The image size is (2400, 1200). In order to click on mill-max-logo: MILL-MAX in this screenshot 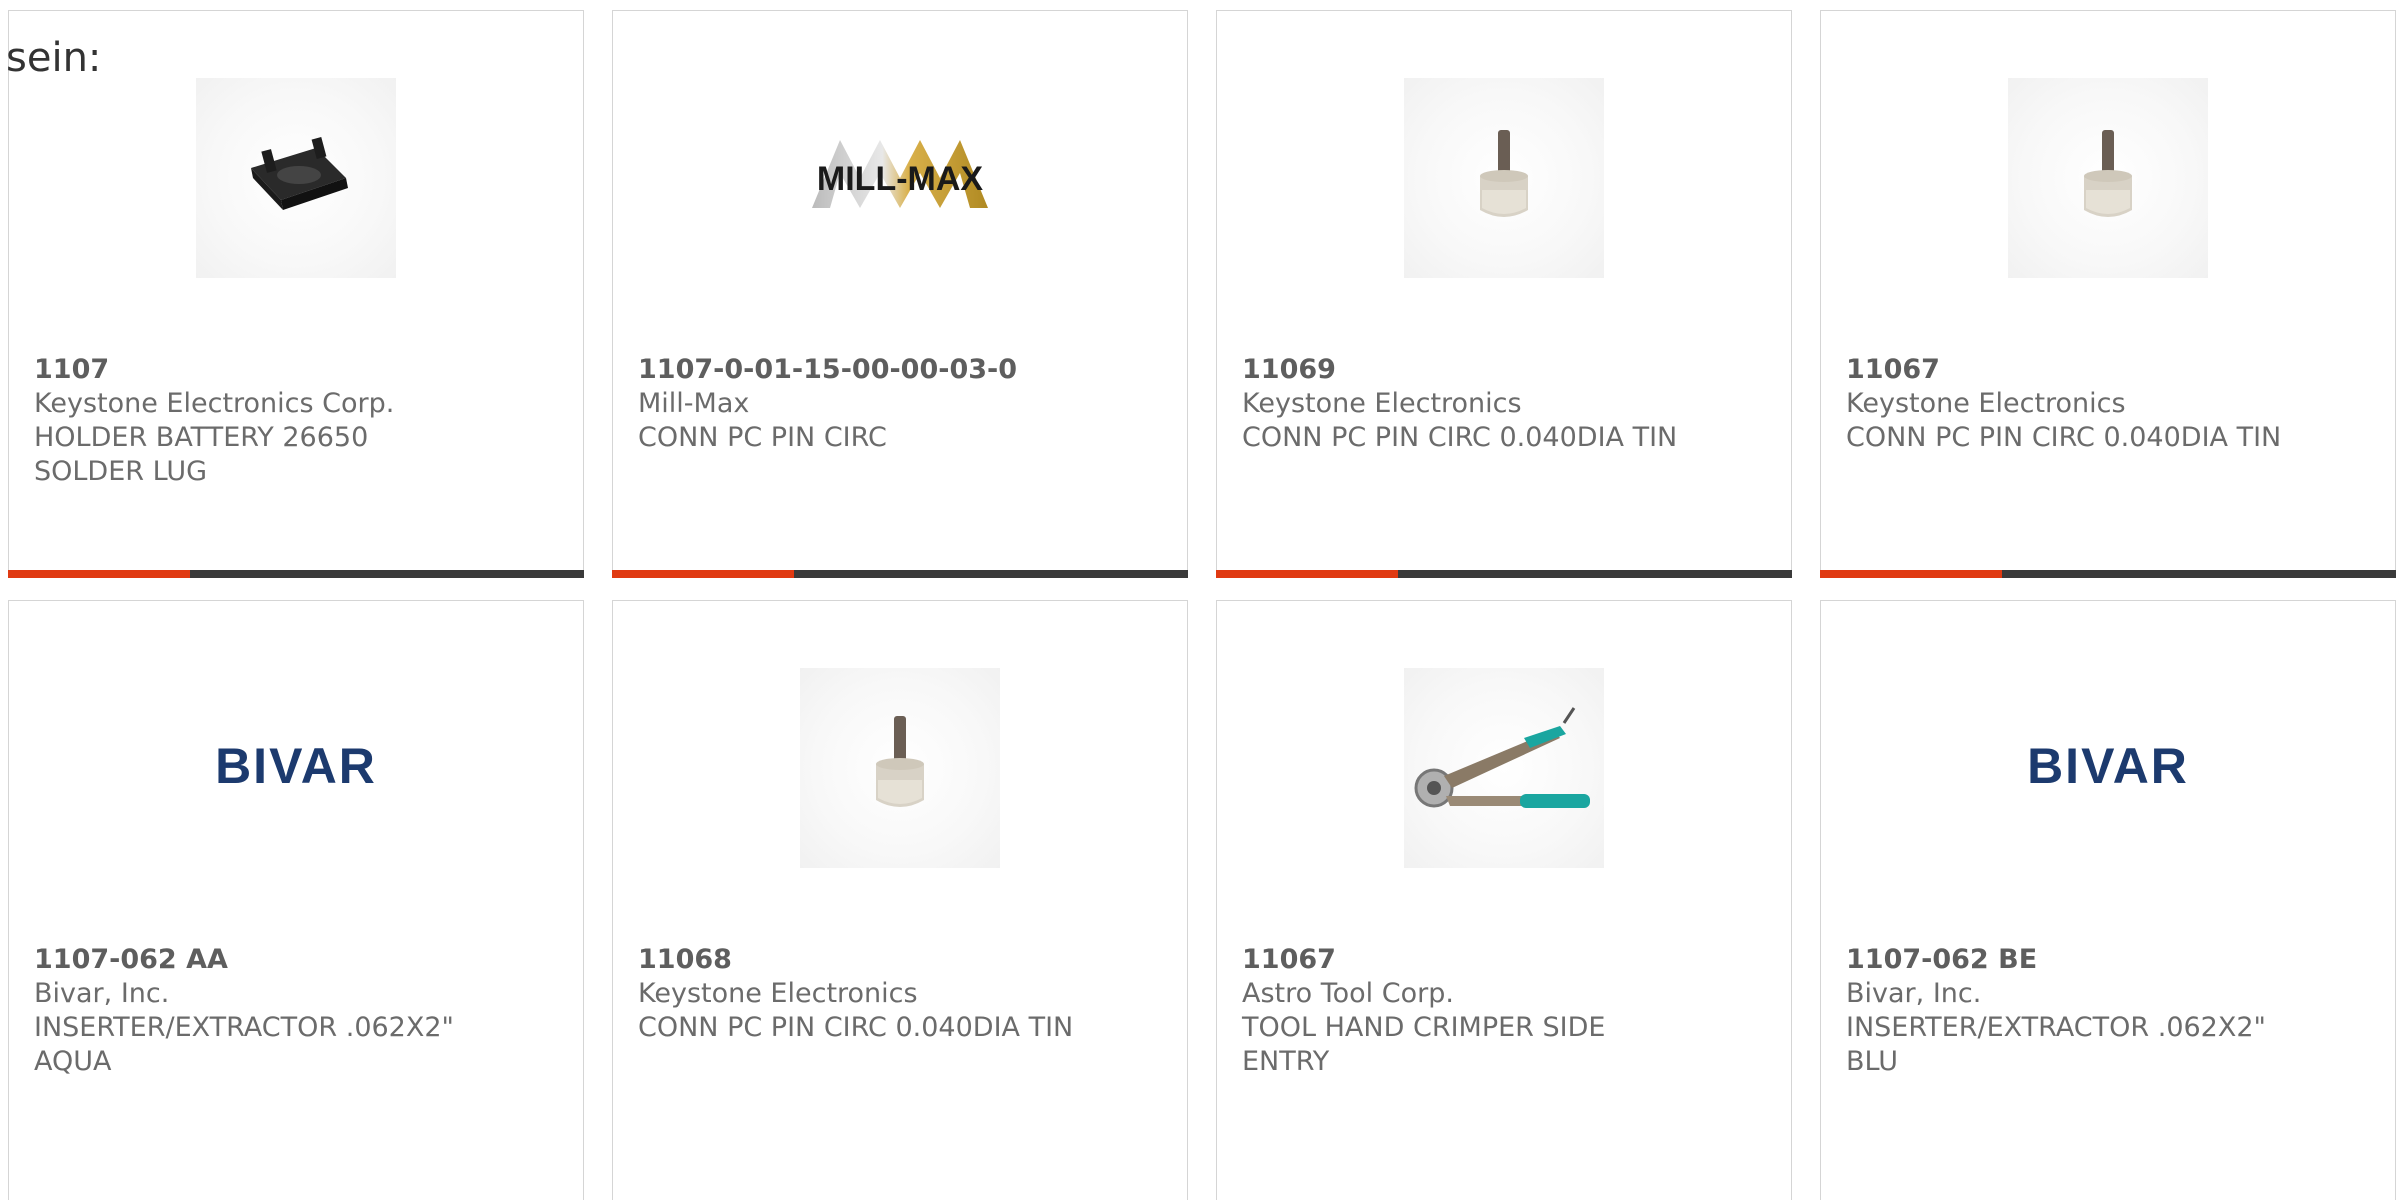, I will do `click(900, 178)`.